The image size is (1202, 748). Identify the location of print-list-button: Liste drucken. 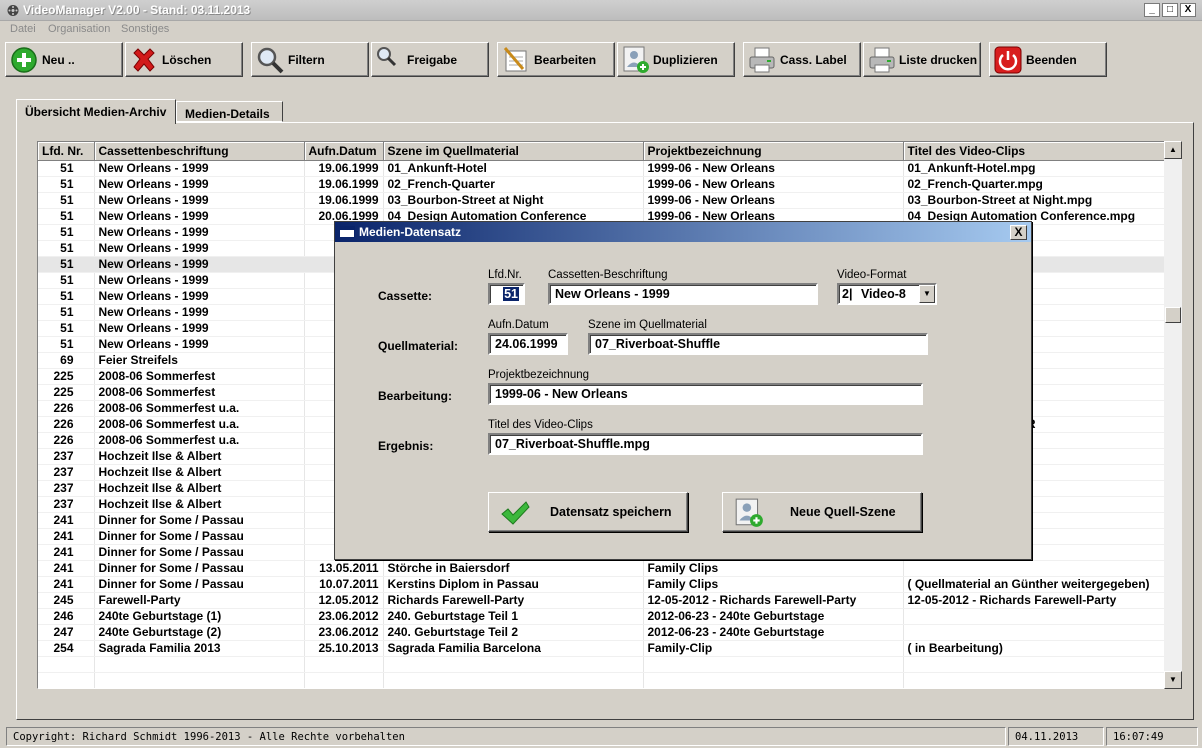
(922, 59).